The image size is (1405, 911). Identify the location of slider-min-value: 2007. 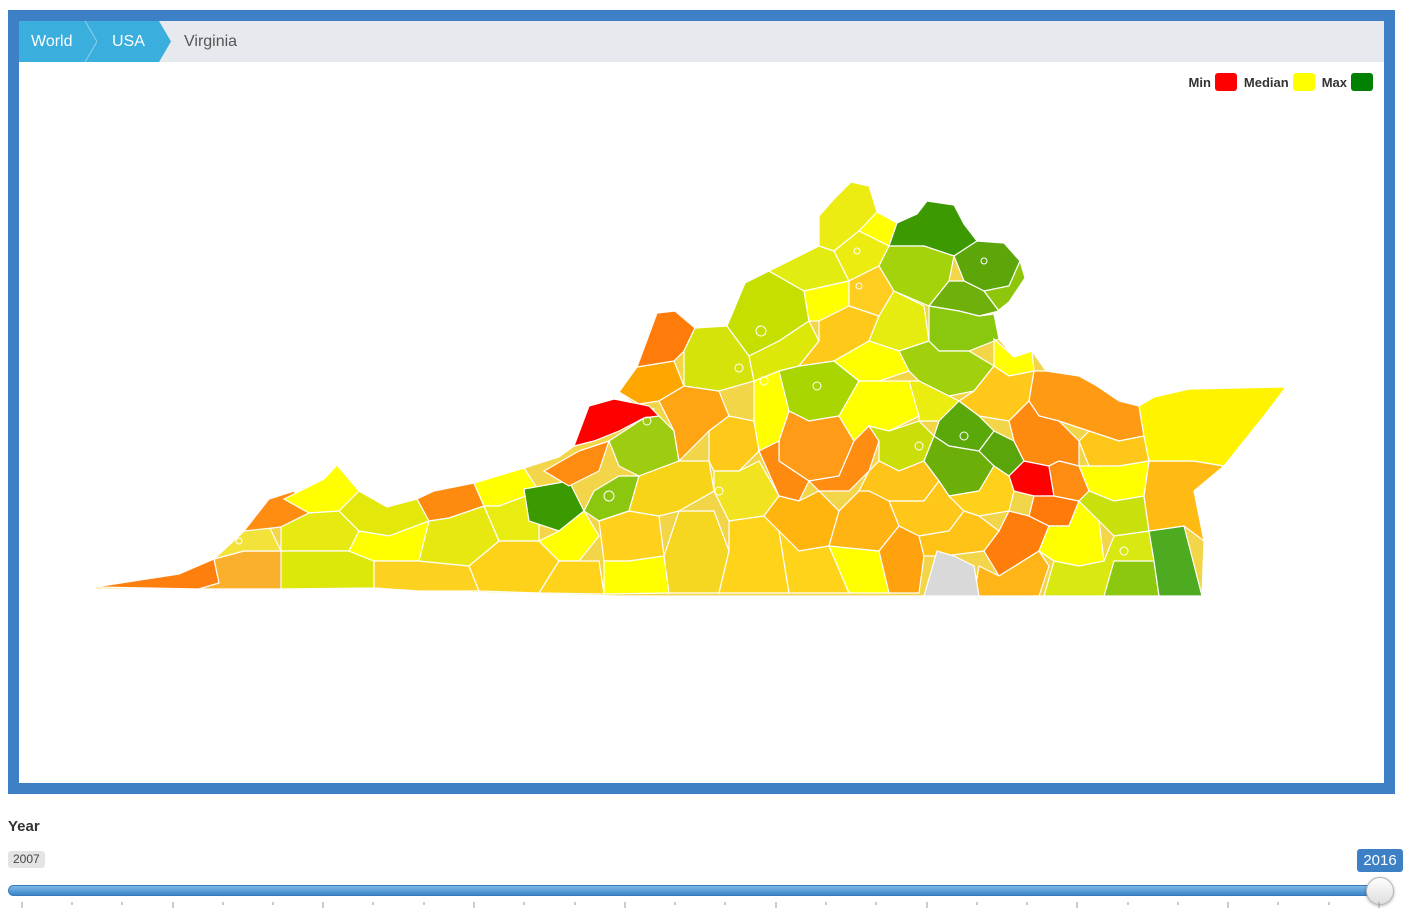
(26, 859).